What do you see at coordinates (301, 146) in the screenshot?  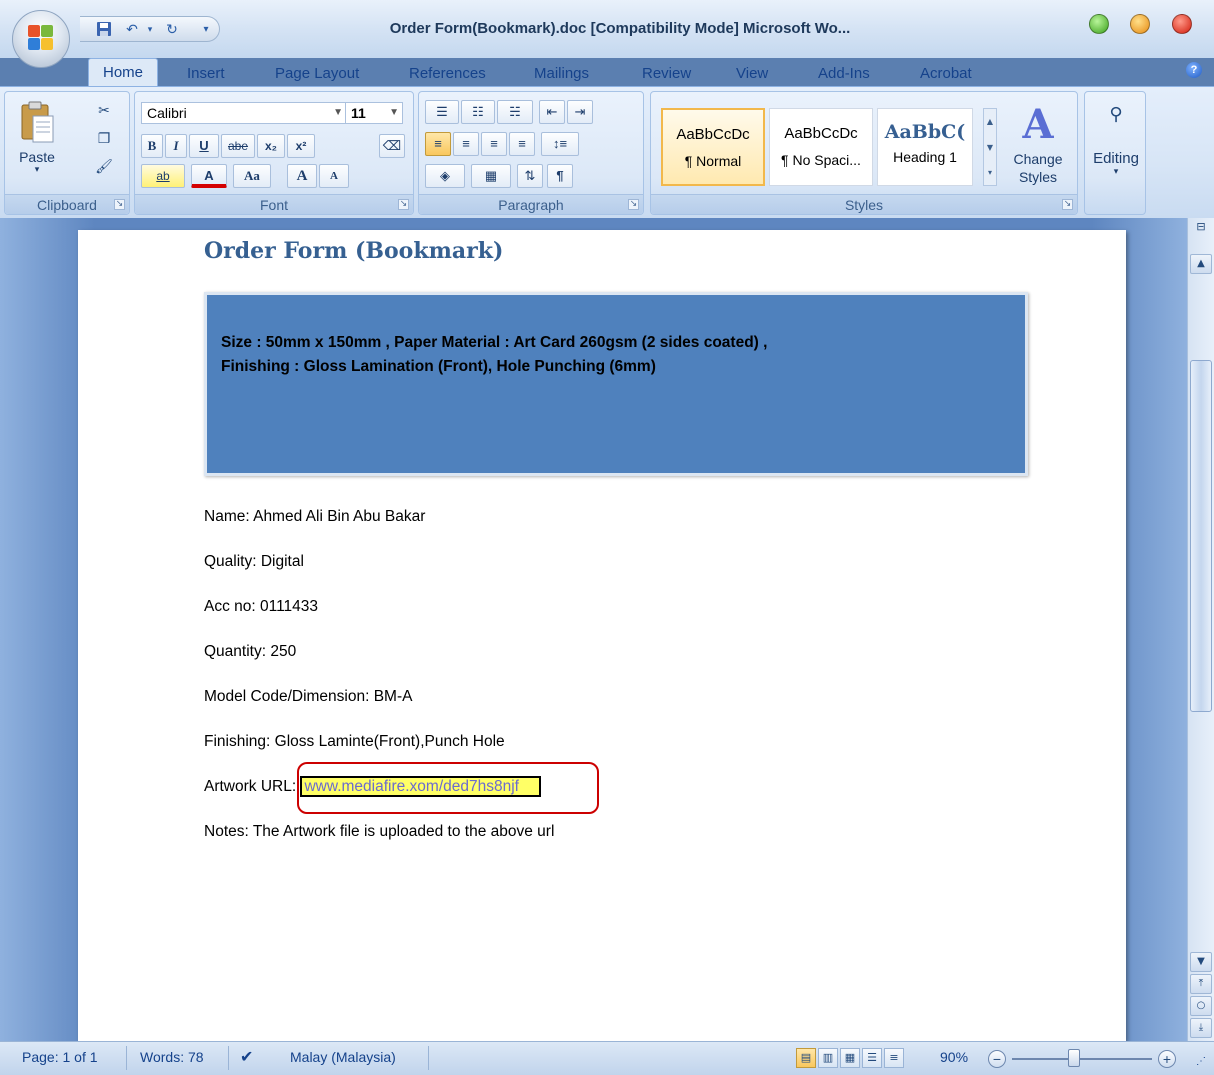 I see `superscript-button: x²` at bounding box center [301, 146].